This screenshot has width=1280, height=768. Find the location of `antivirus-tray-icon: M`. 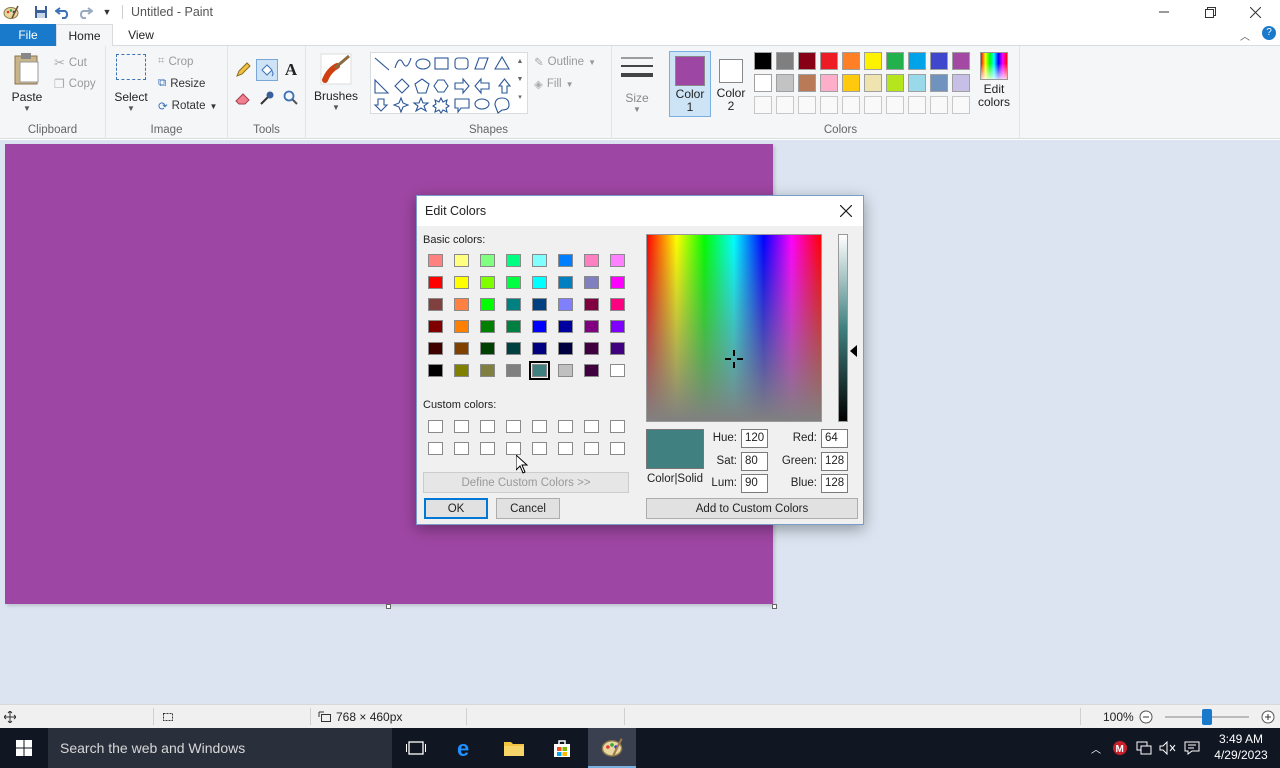

antivirus-tray-icon: M is located at coordinates (1120, 748).